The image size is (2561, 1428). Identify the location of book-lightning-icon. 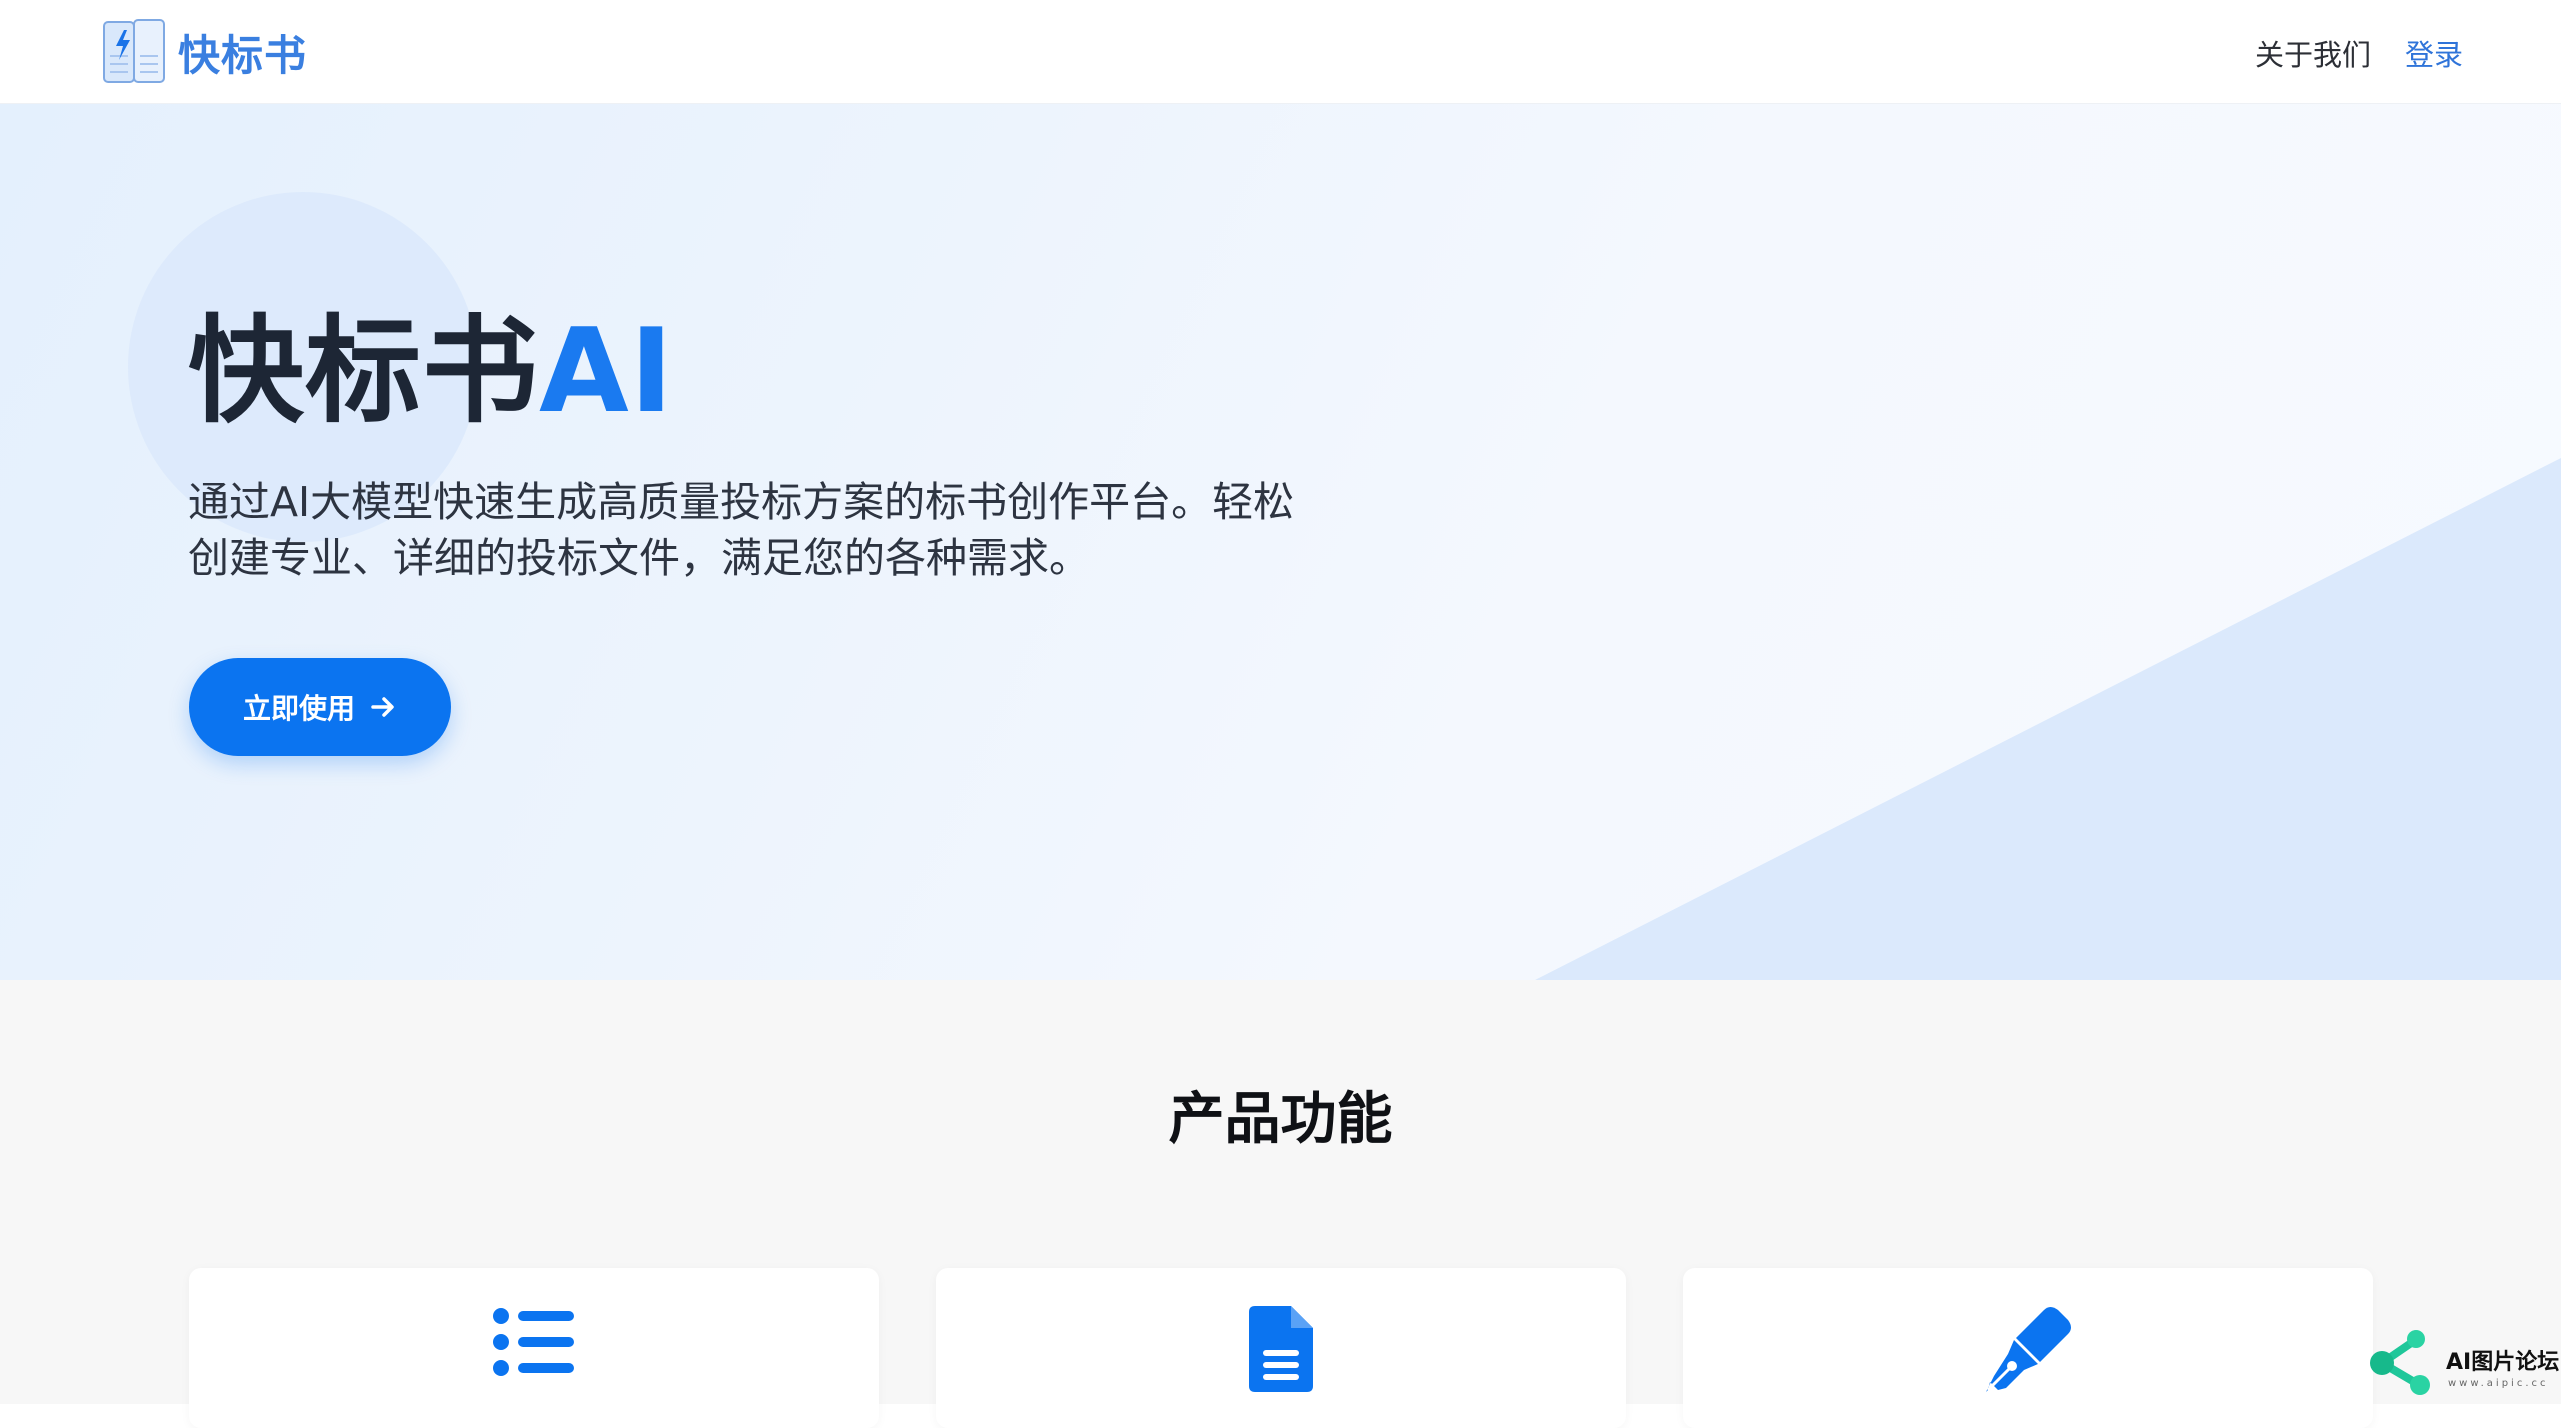
(134, 51).